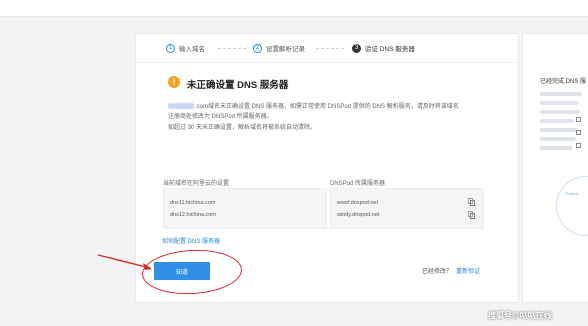  Describe the element at coordinates (437, 272) in the screenshot. I see `modified-question: 已经修改？` at that location.